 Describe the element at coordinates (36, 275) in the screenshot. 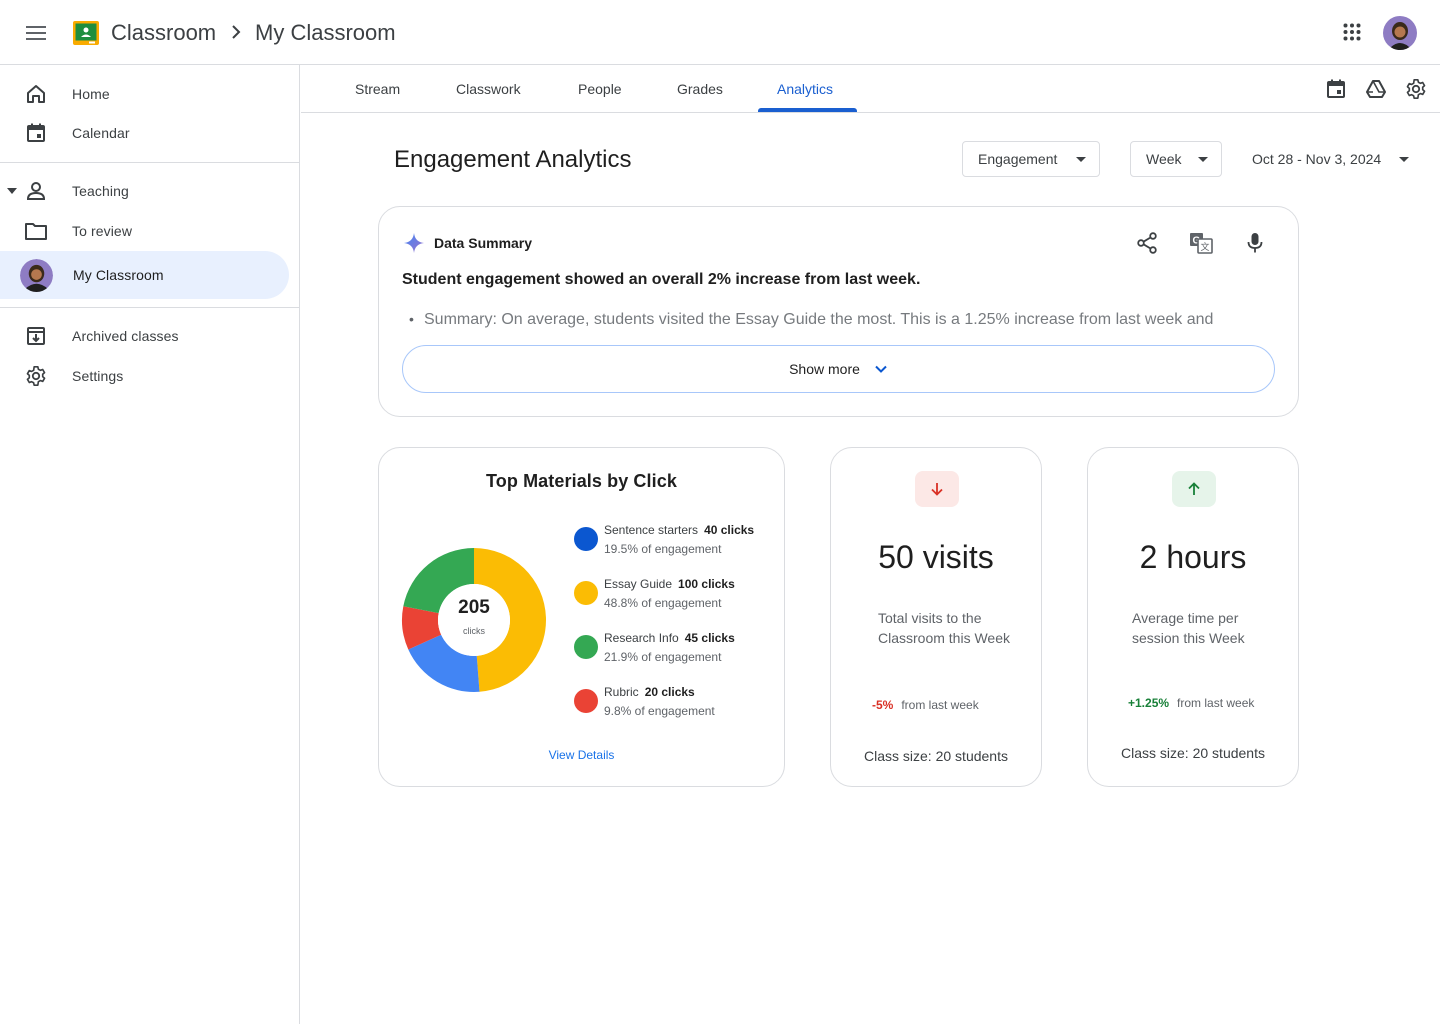

I see `class-avatar` at that location.